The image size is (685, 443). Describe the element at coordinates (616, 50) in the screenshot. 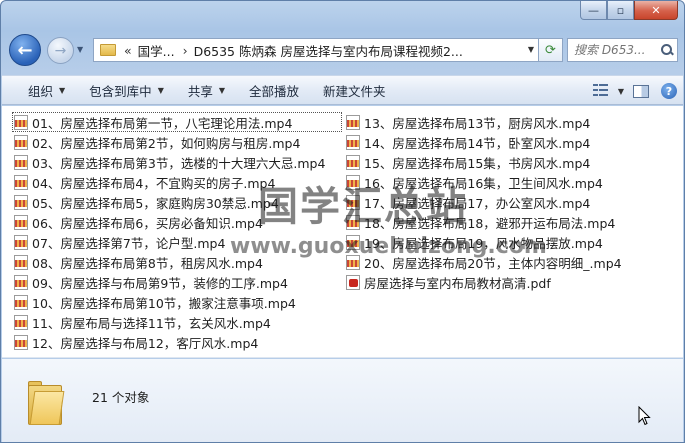

I see `search-input` at that location.